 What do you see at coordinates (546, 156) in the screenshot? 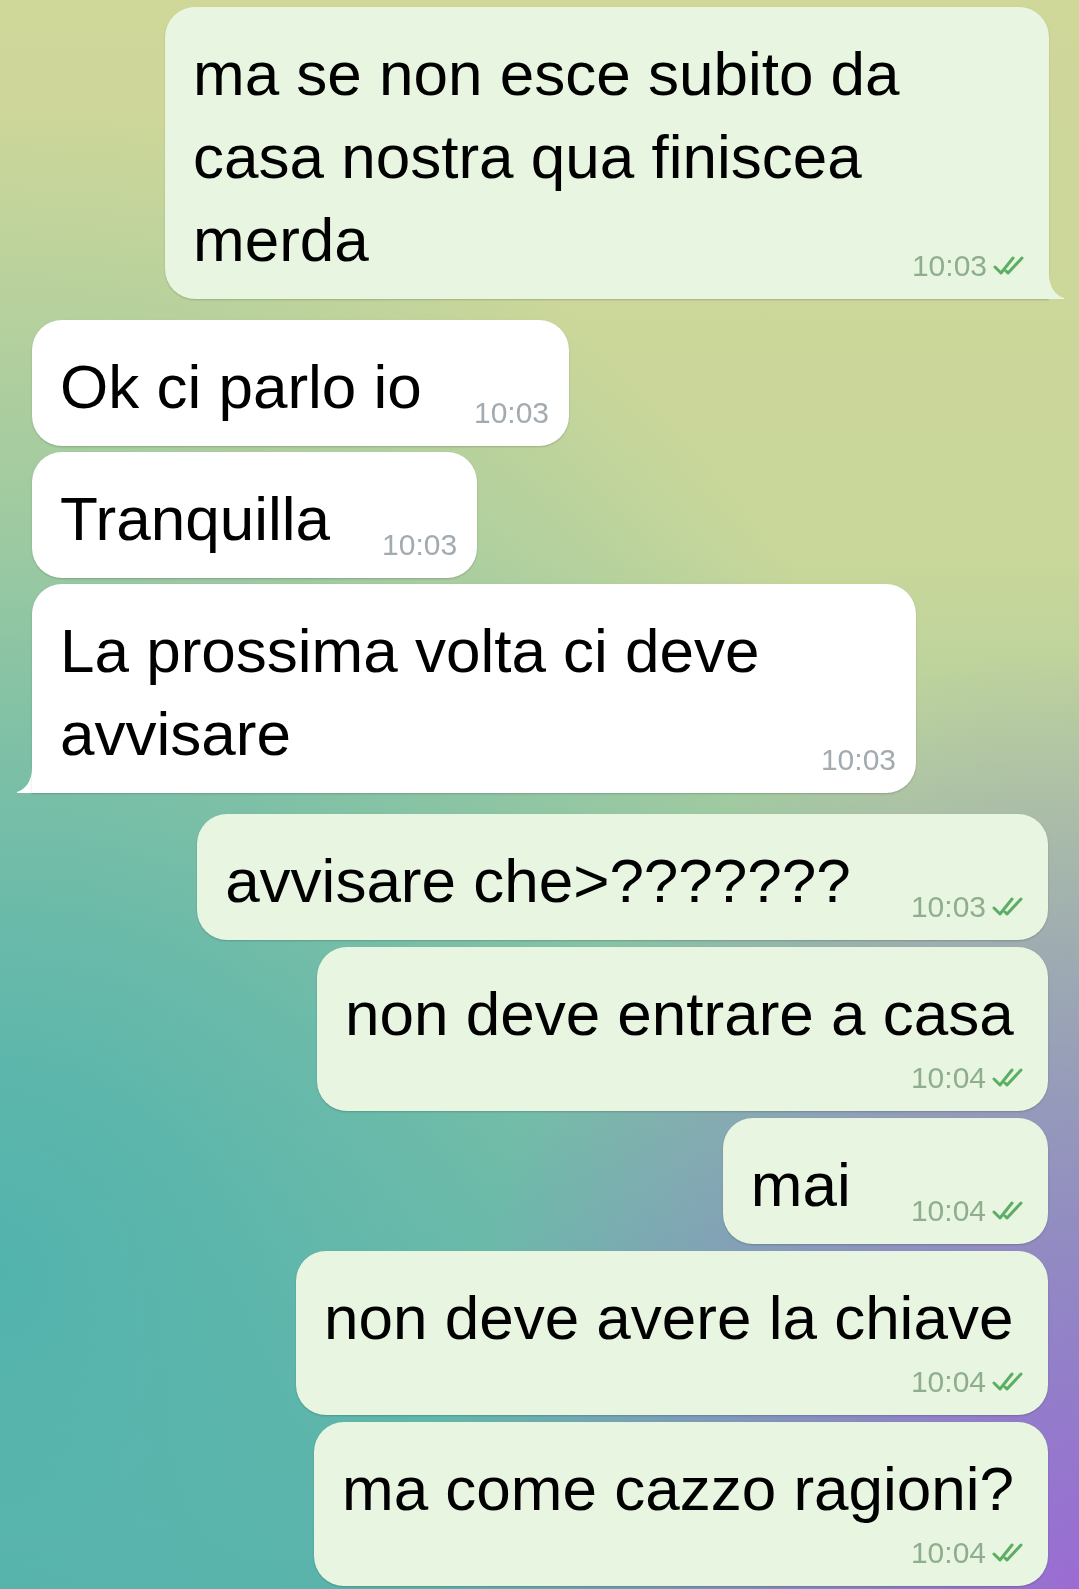
I see `message-text: ma se non esce subito da casa nostra qua finiscea merda` at bounding box center [546, 156].